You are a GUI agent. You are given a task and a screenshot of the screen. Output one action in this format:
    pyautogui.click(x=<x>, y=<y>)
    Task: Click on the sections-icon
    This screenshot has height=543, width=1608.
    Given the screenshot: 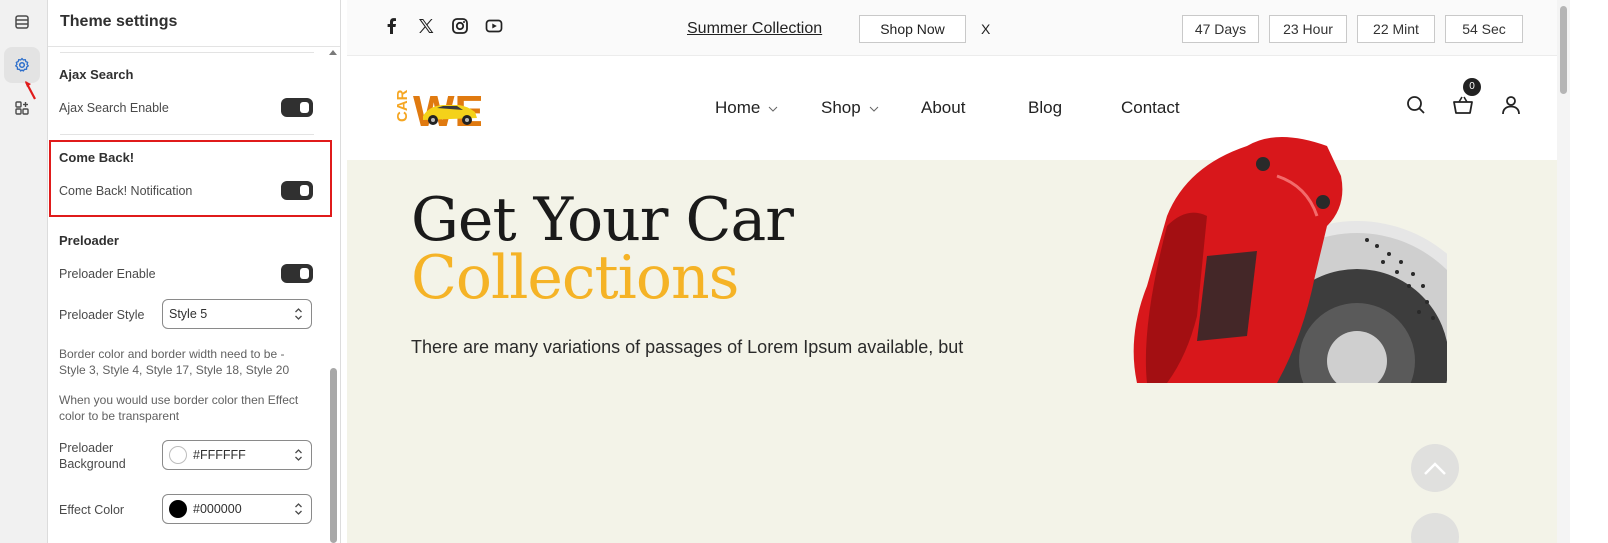 What is the action you would take?
    pyautogui.click(x=22, y=22)
    